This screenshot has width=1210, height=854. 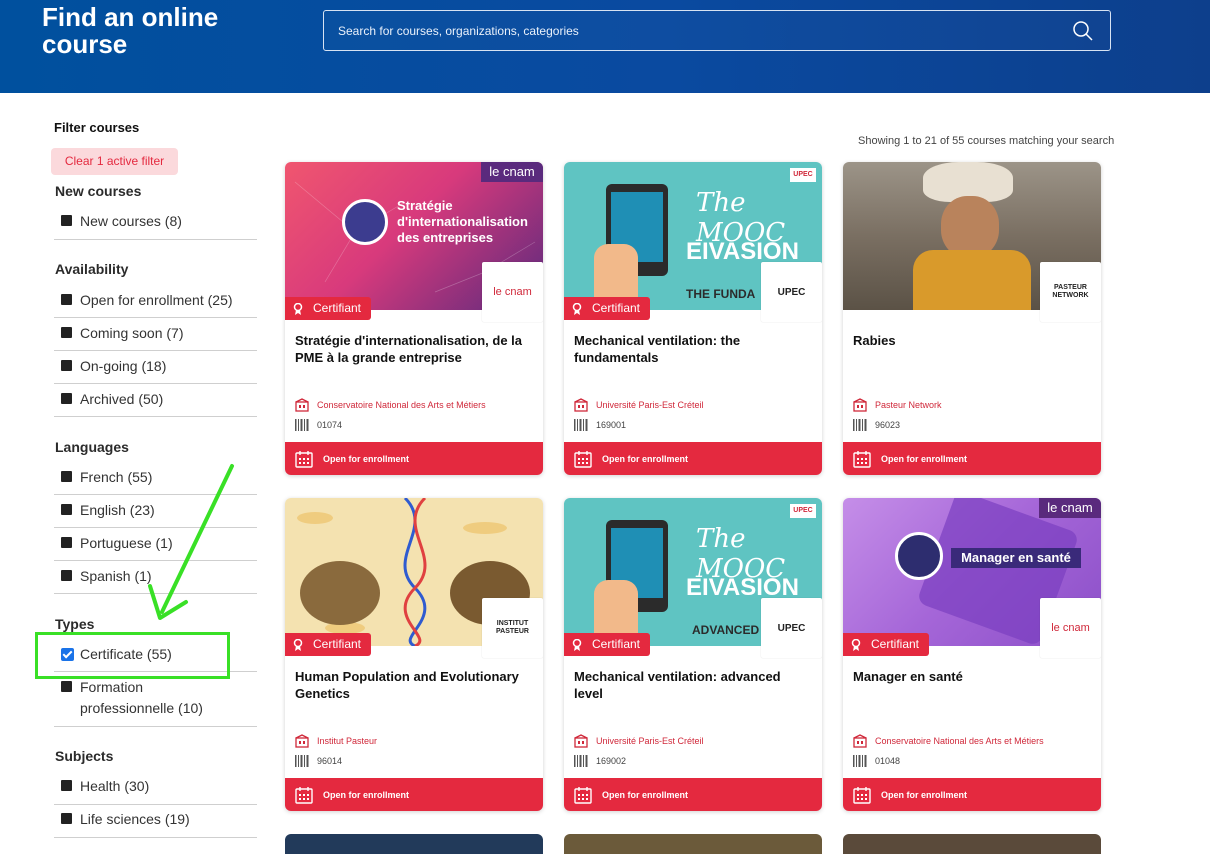 I want to click on course-code: 01048, so click(x=876, y=761).